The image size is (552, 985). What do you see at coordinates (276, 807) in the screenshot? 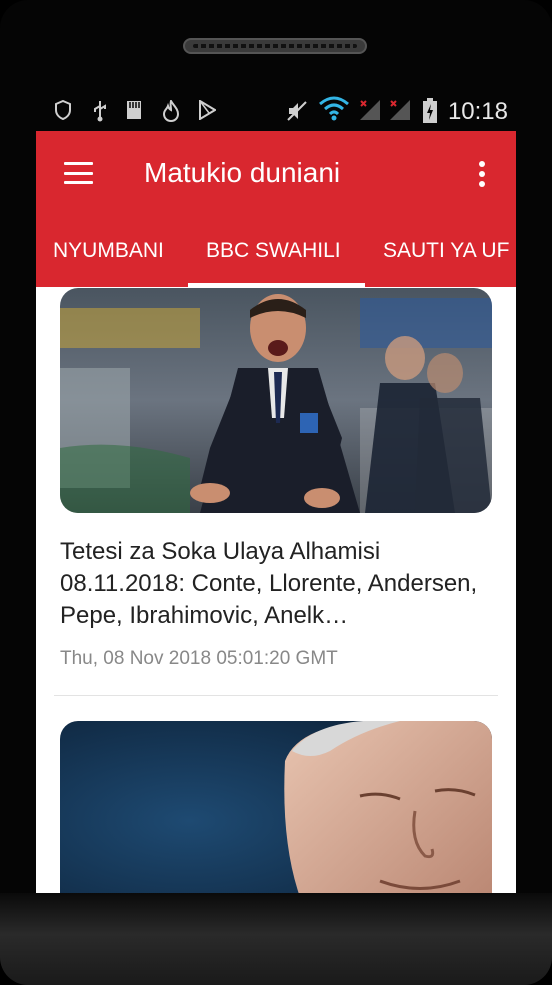
I see `article-image` at bounding box center [276, 807].